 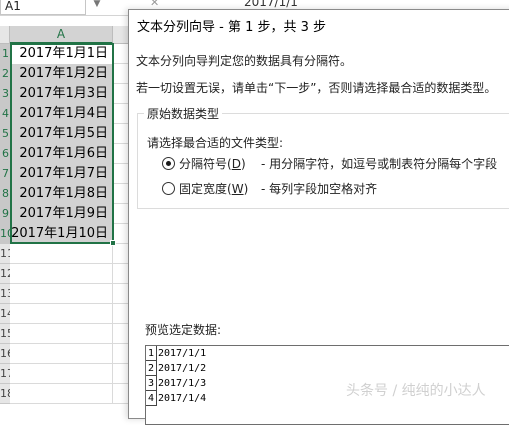 I want to click on row-header: 18, so click(x=5, y=394).